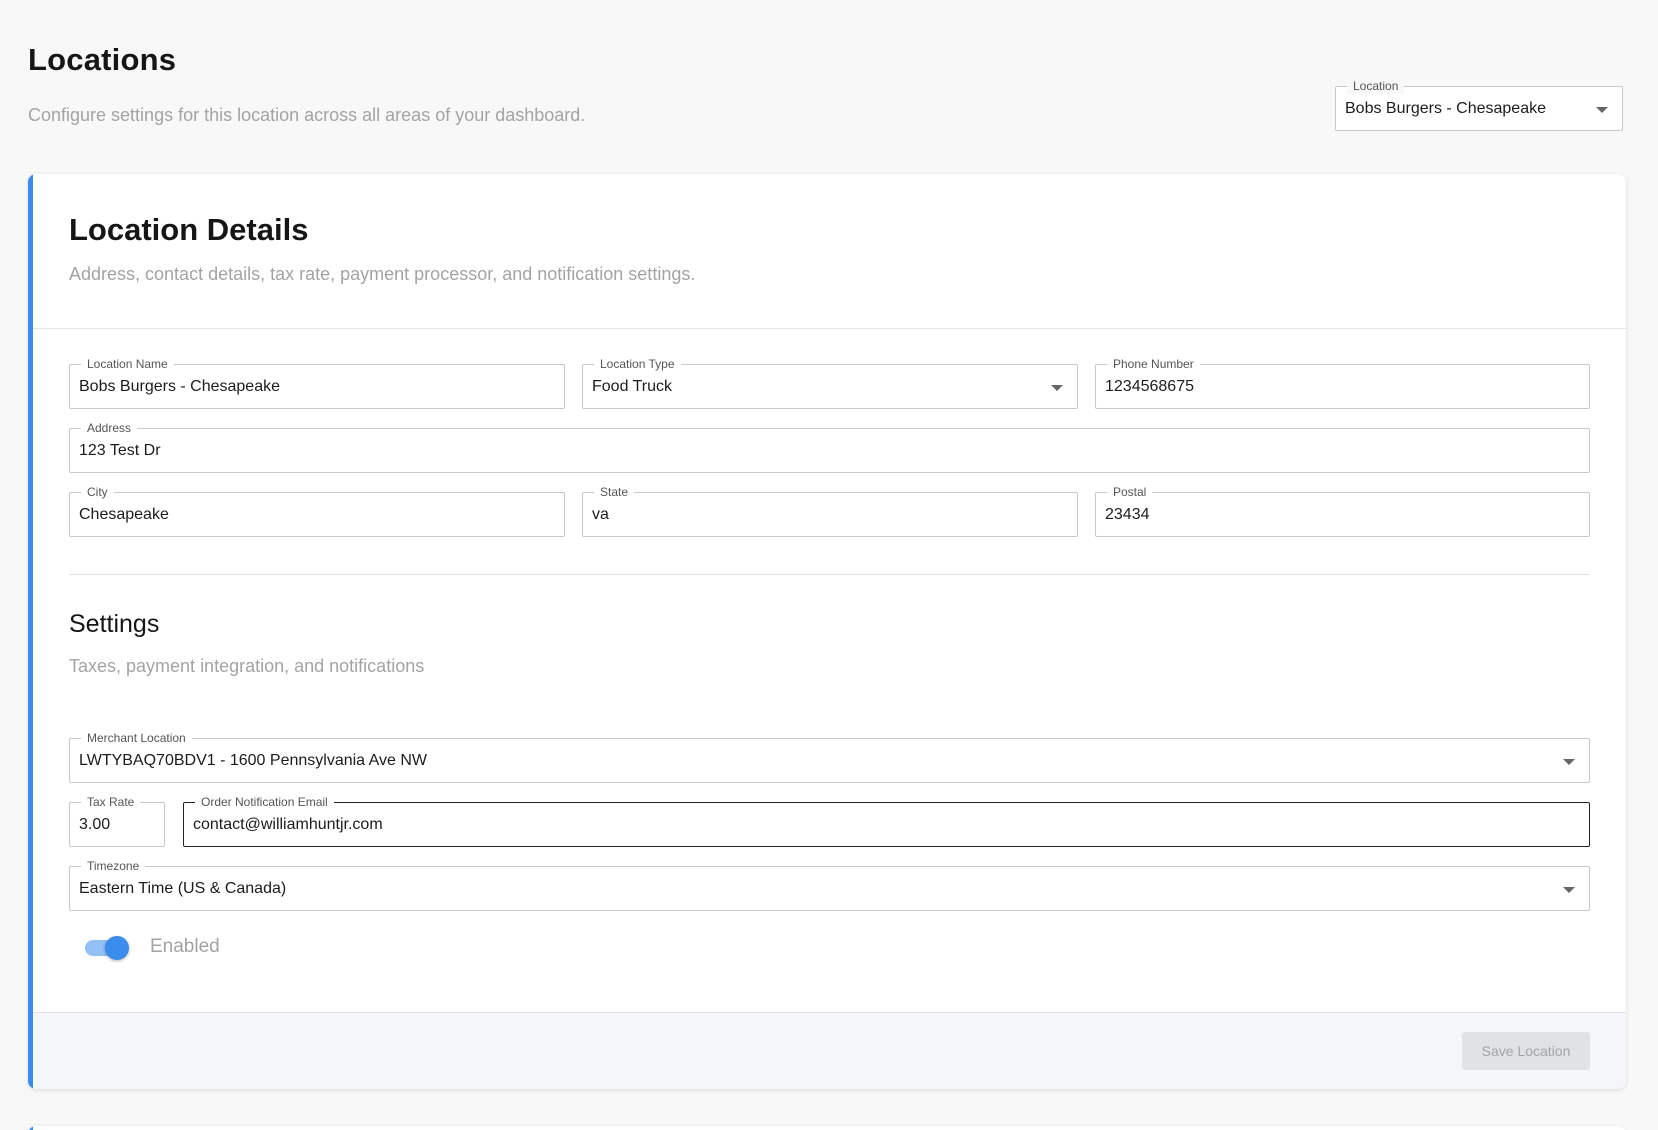 The image size is (1658, 1130). I want to click on phone-number-label: Phone Number, so click(1153, 364).